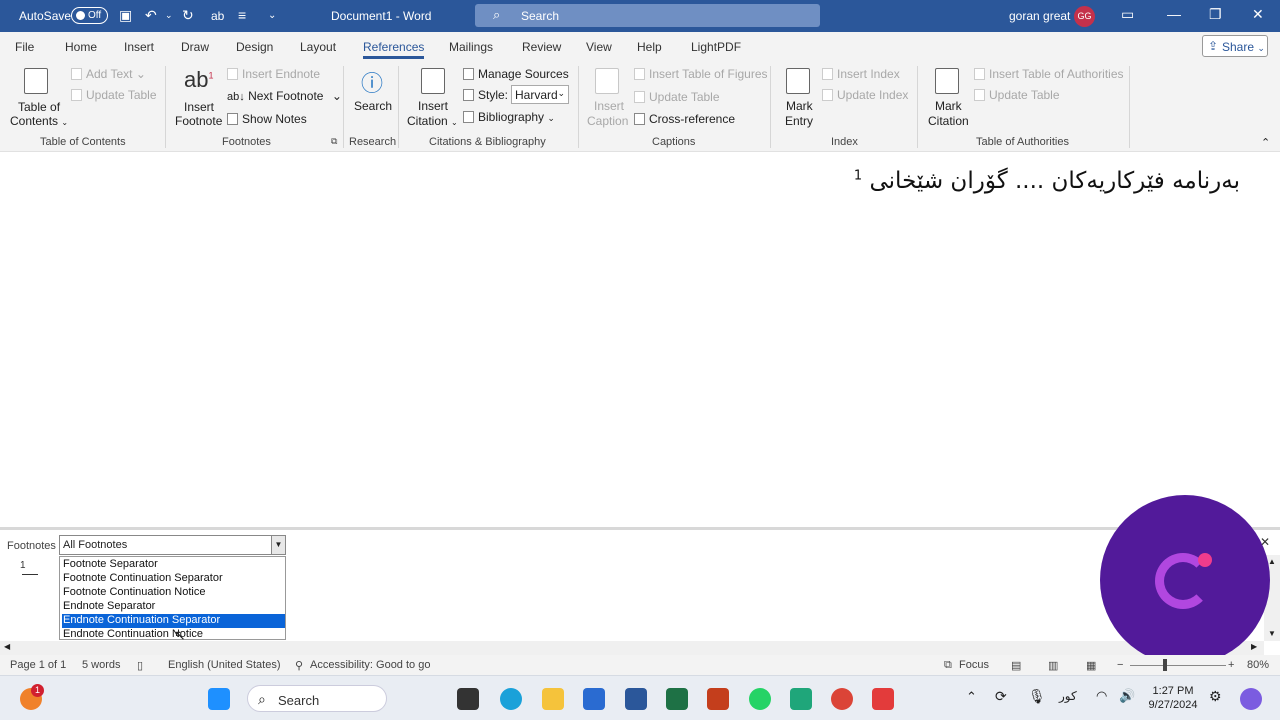 Image resolution: width=1280 pixels, height=720 pixels. I want to click on recorder-overlay-icon, so click(1185, 580).